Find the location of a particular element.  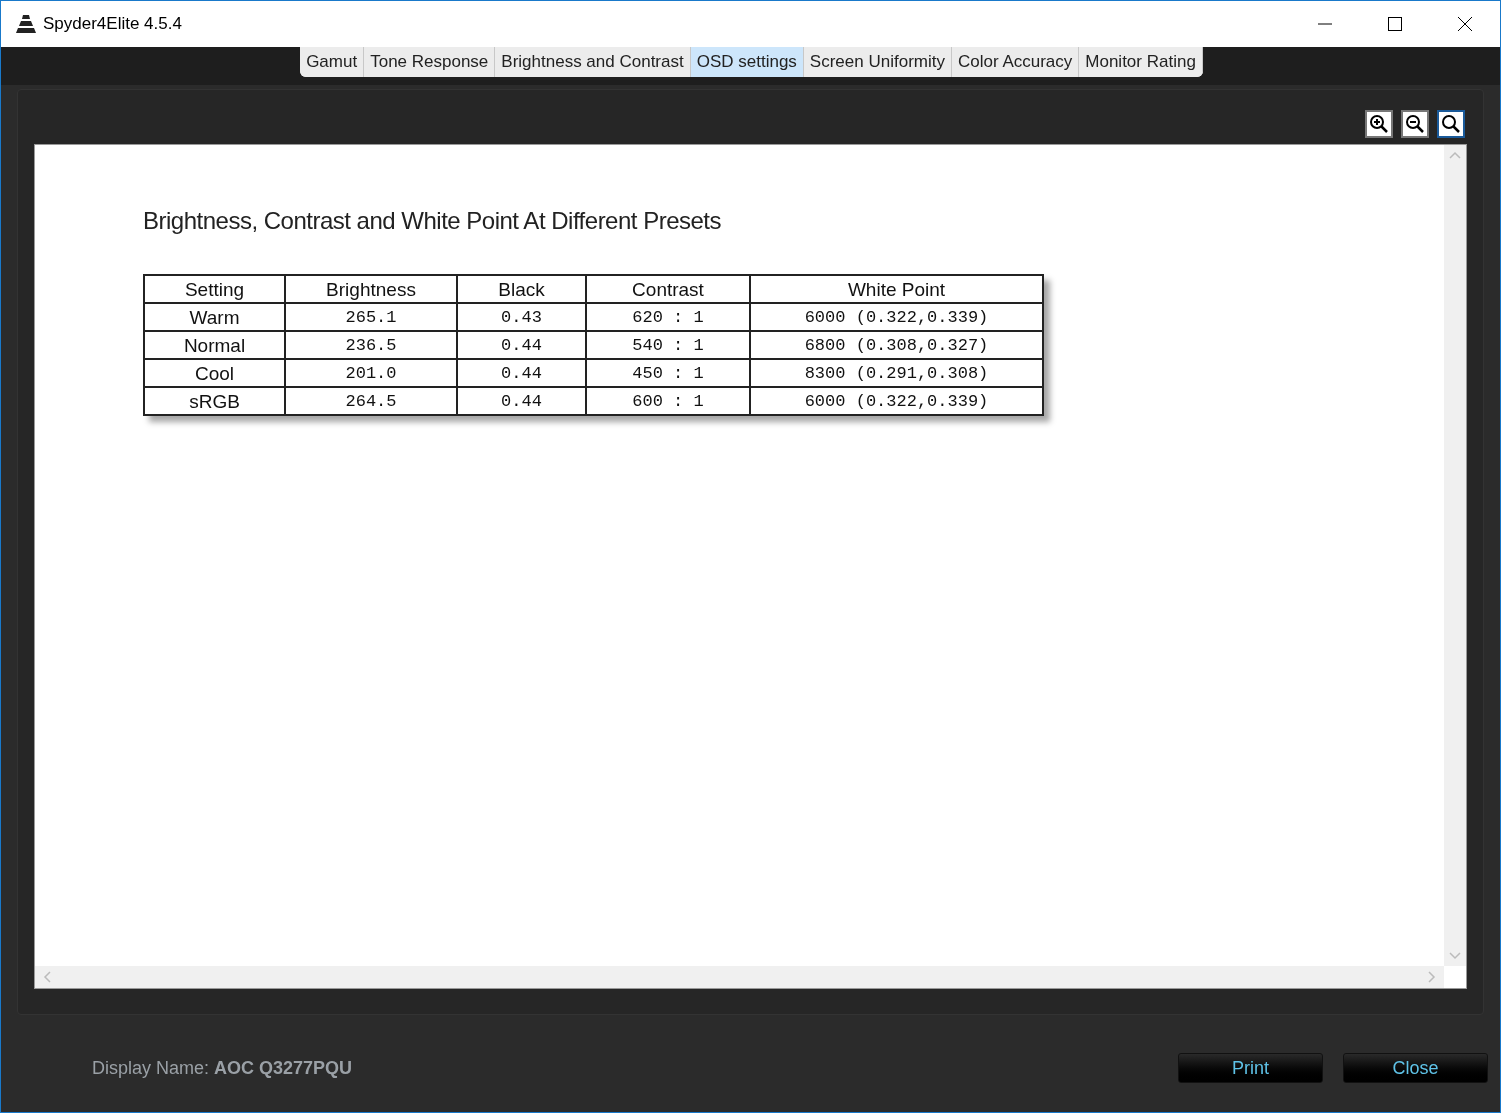

dialog-button: Close is located at coordinates (1415, 1068).